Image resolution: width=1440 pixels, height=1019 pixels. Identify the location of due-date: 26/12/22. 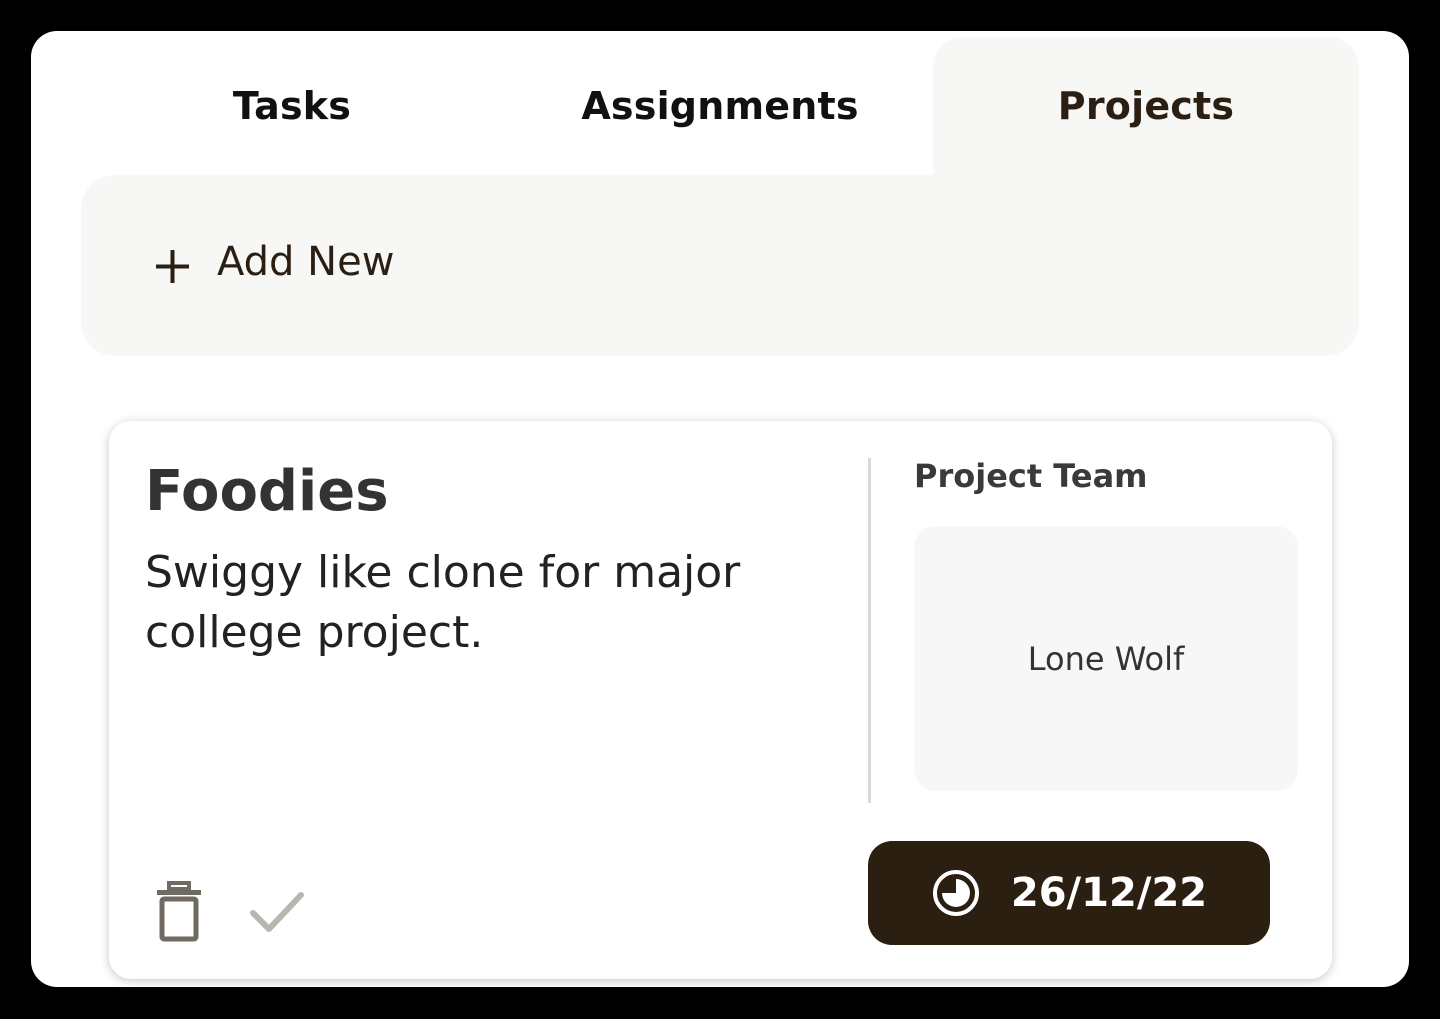
(1109, 893).